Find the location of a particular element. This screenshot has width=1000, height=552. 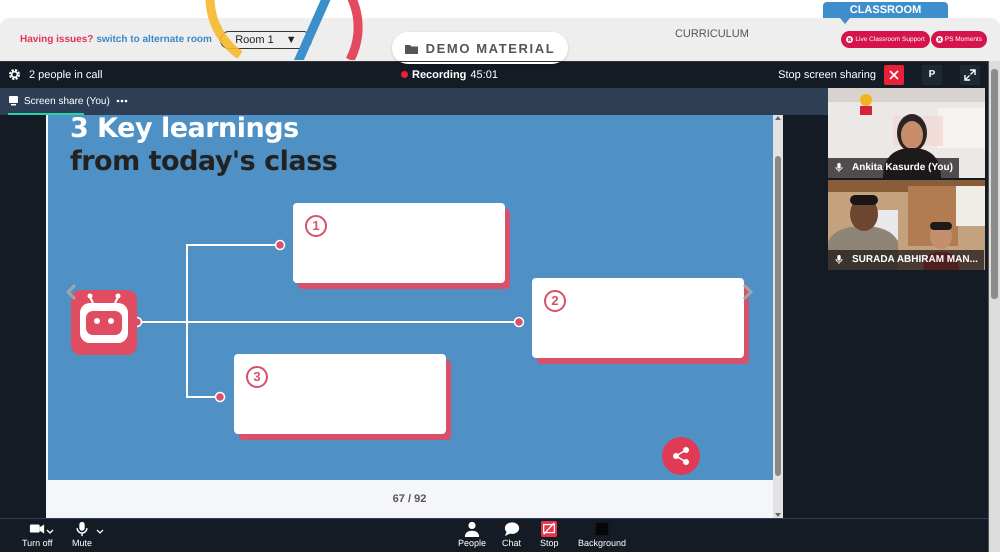

step-number: 2 is located at coordinates (555, 301).